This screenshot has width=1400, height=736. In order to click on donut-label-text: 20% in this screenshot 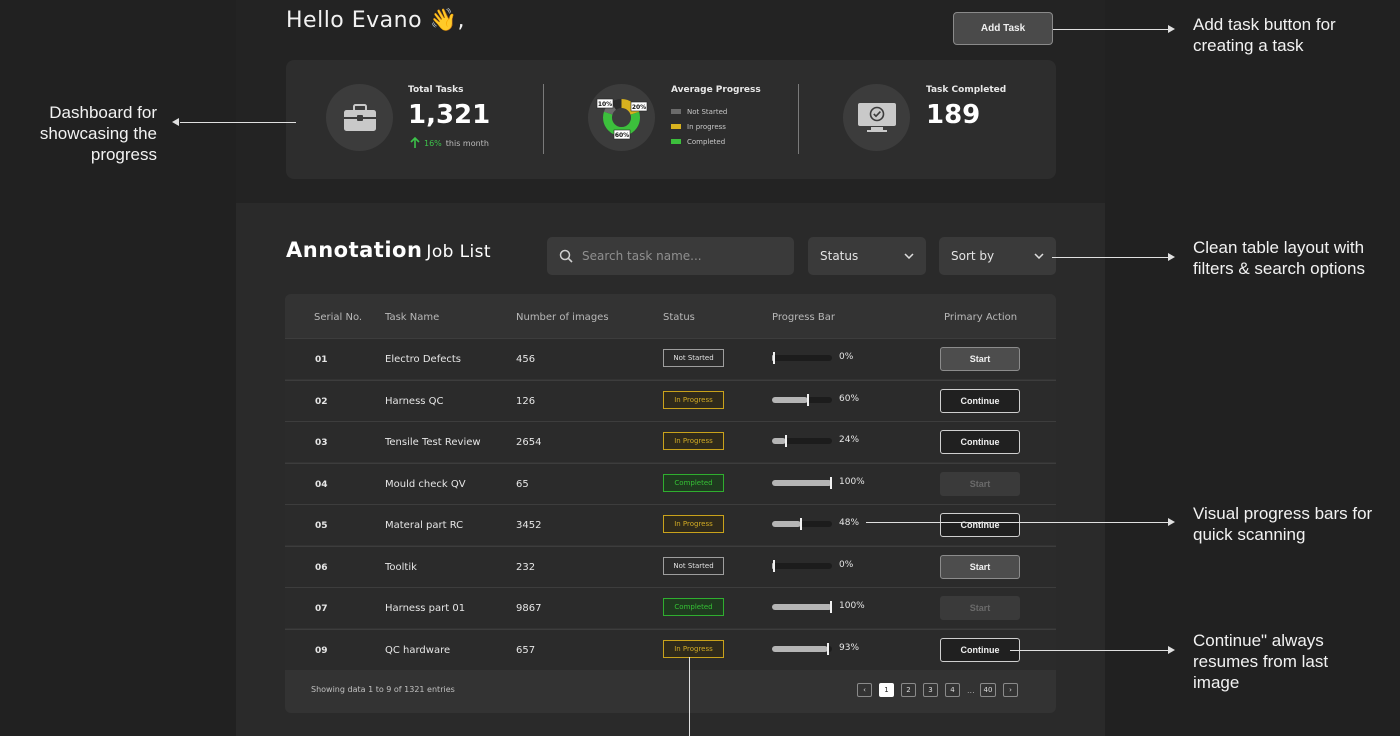, I will do `click(639, 107)`.